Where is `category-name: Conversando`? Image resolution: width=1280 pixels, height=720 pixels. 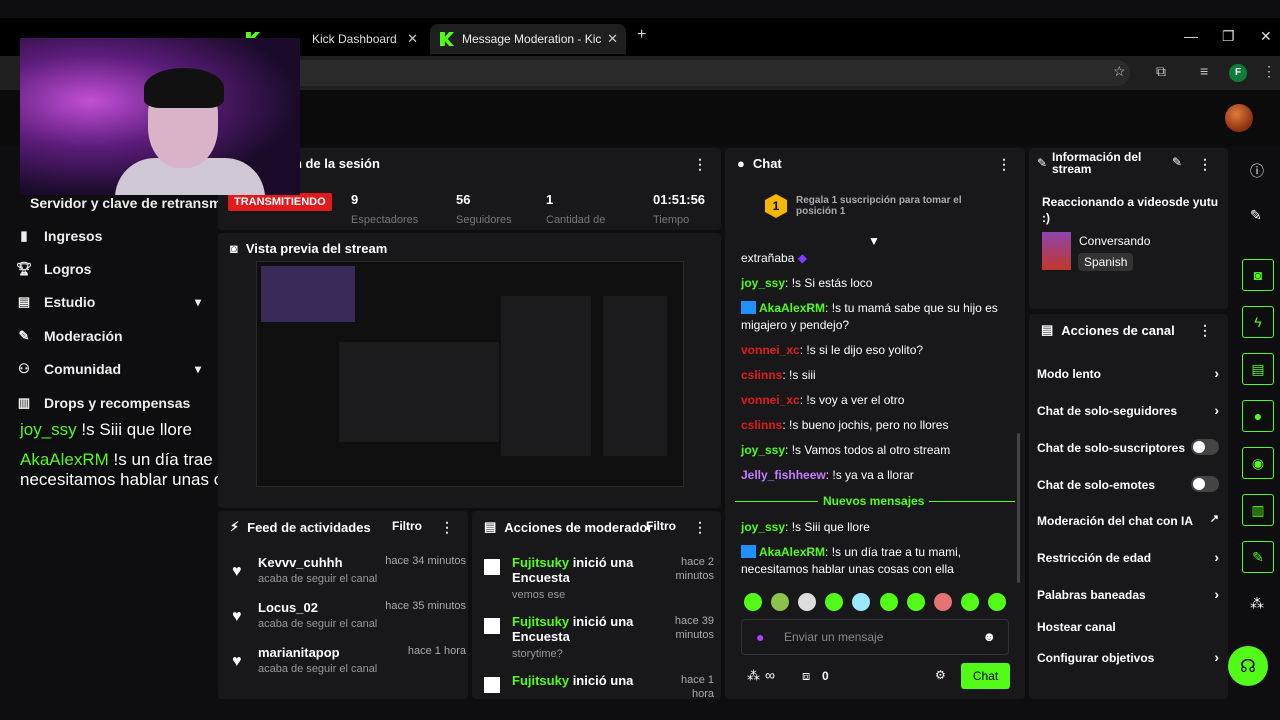
category-name: Conversando is located at coordinates (1114, 241).